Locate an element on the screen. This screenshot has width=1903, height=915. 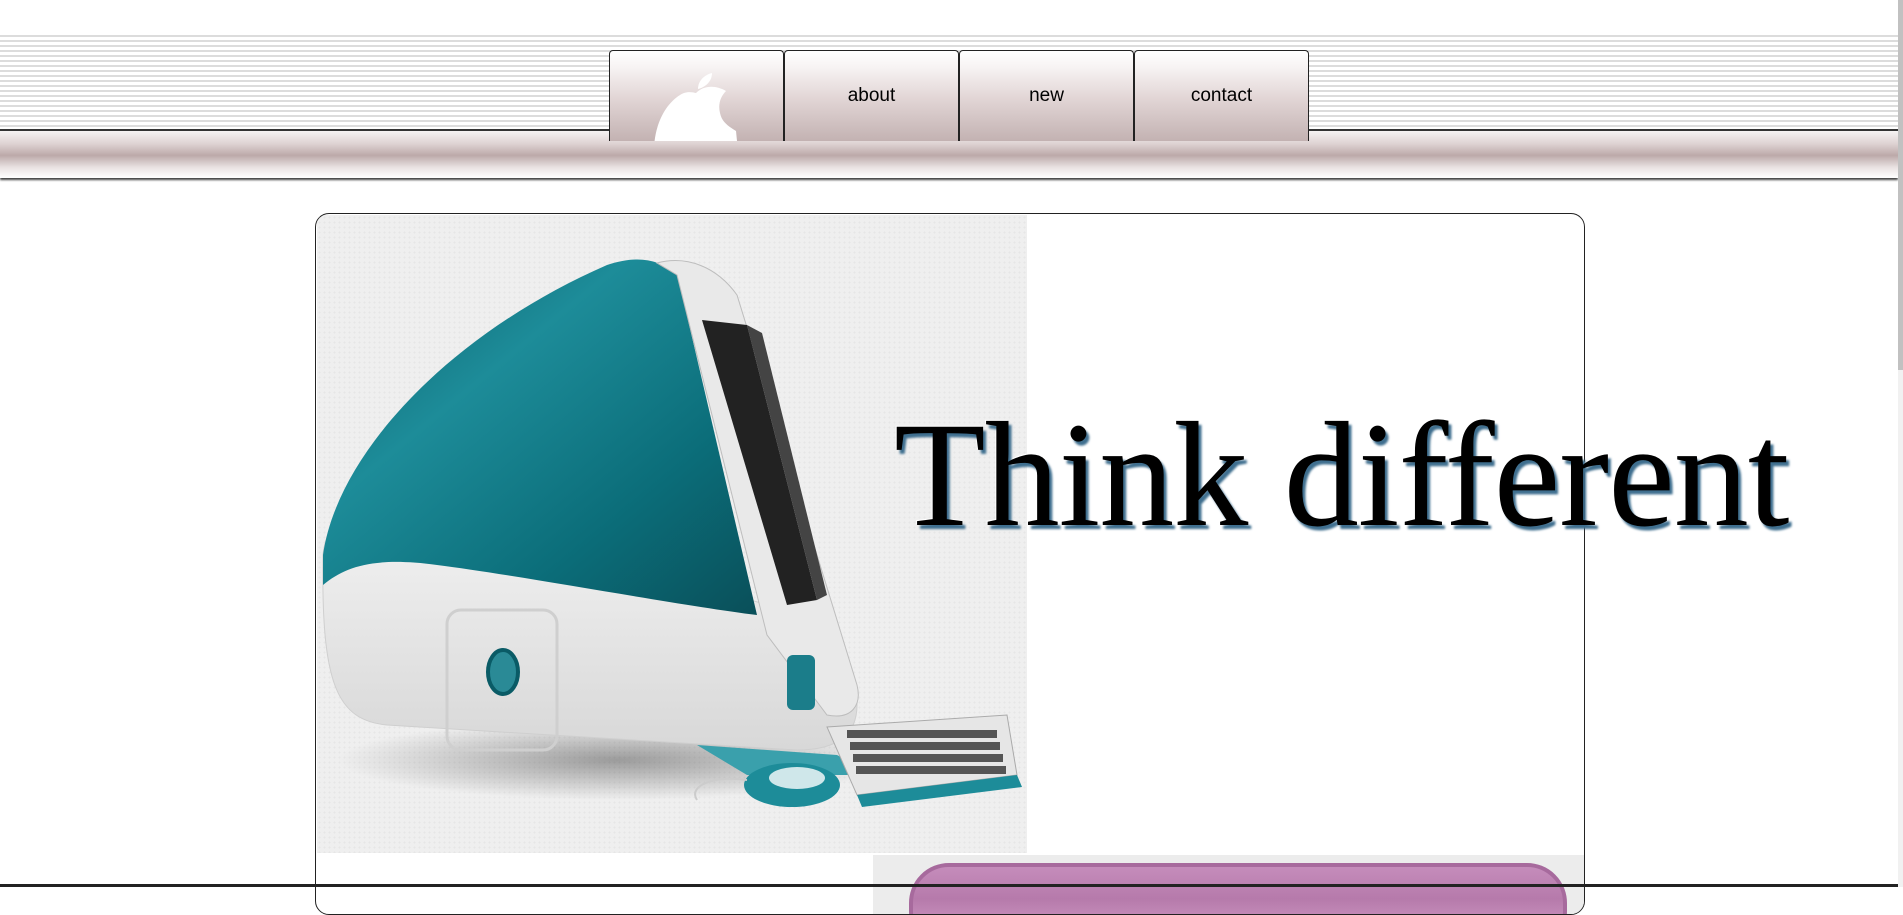
nav-item-about: about is located at coordinates (871, 95).